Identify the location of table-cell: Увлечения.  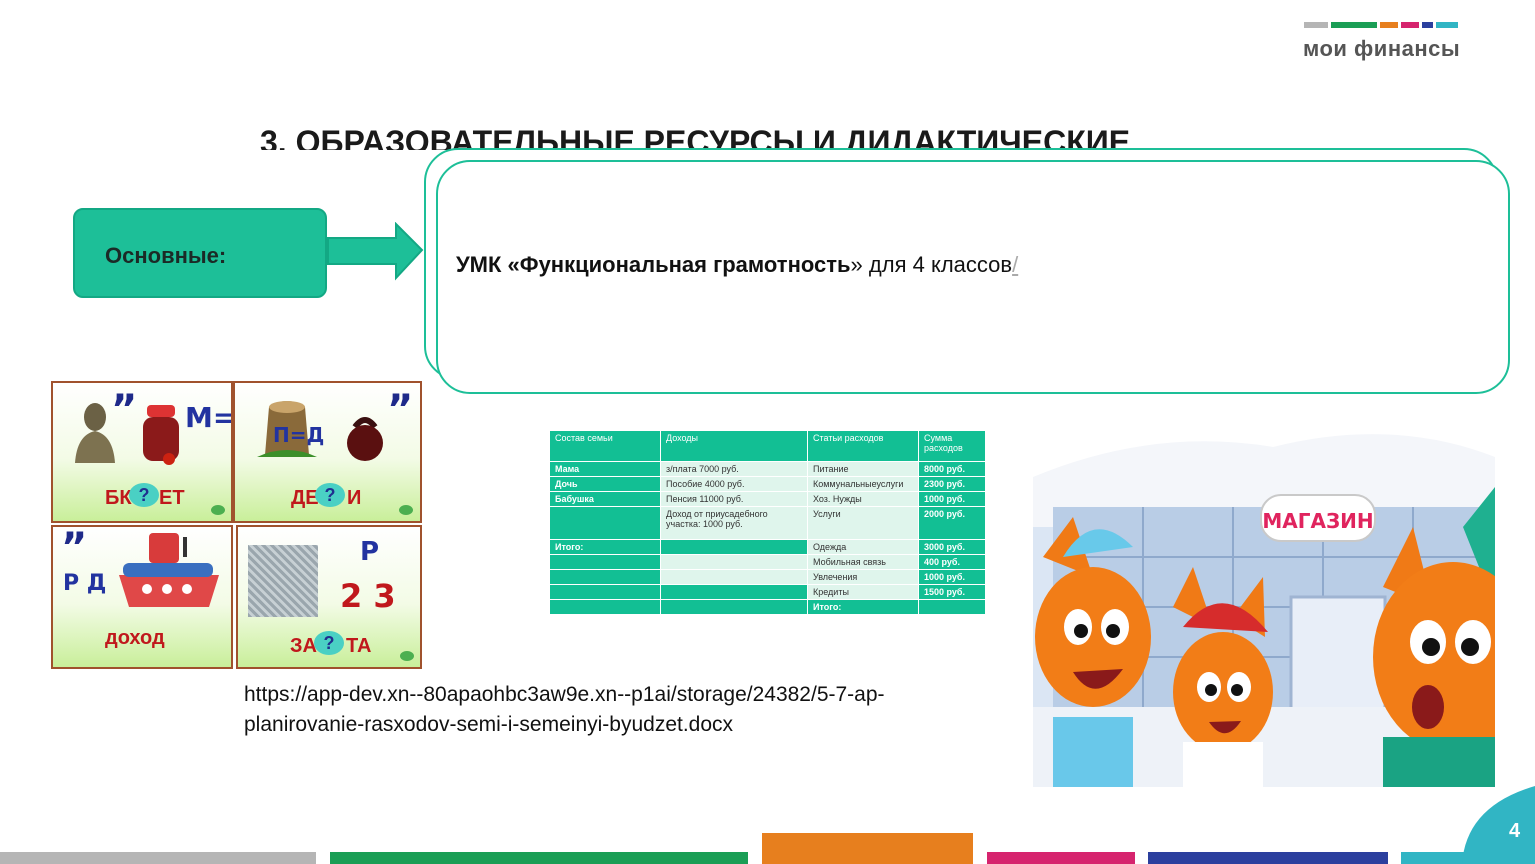
(863, 577).